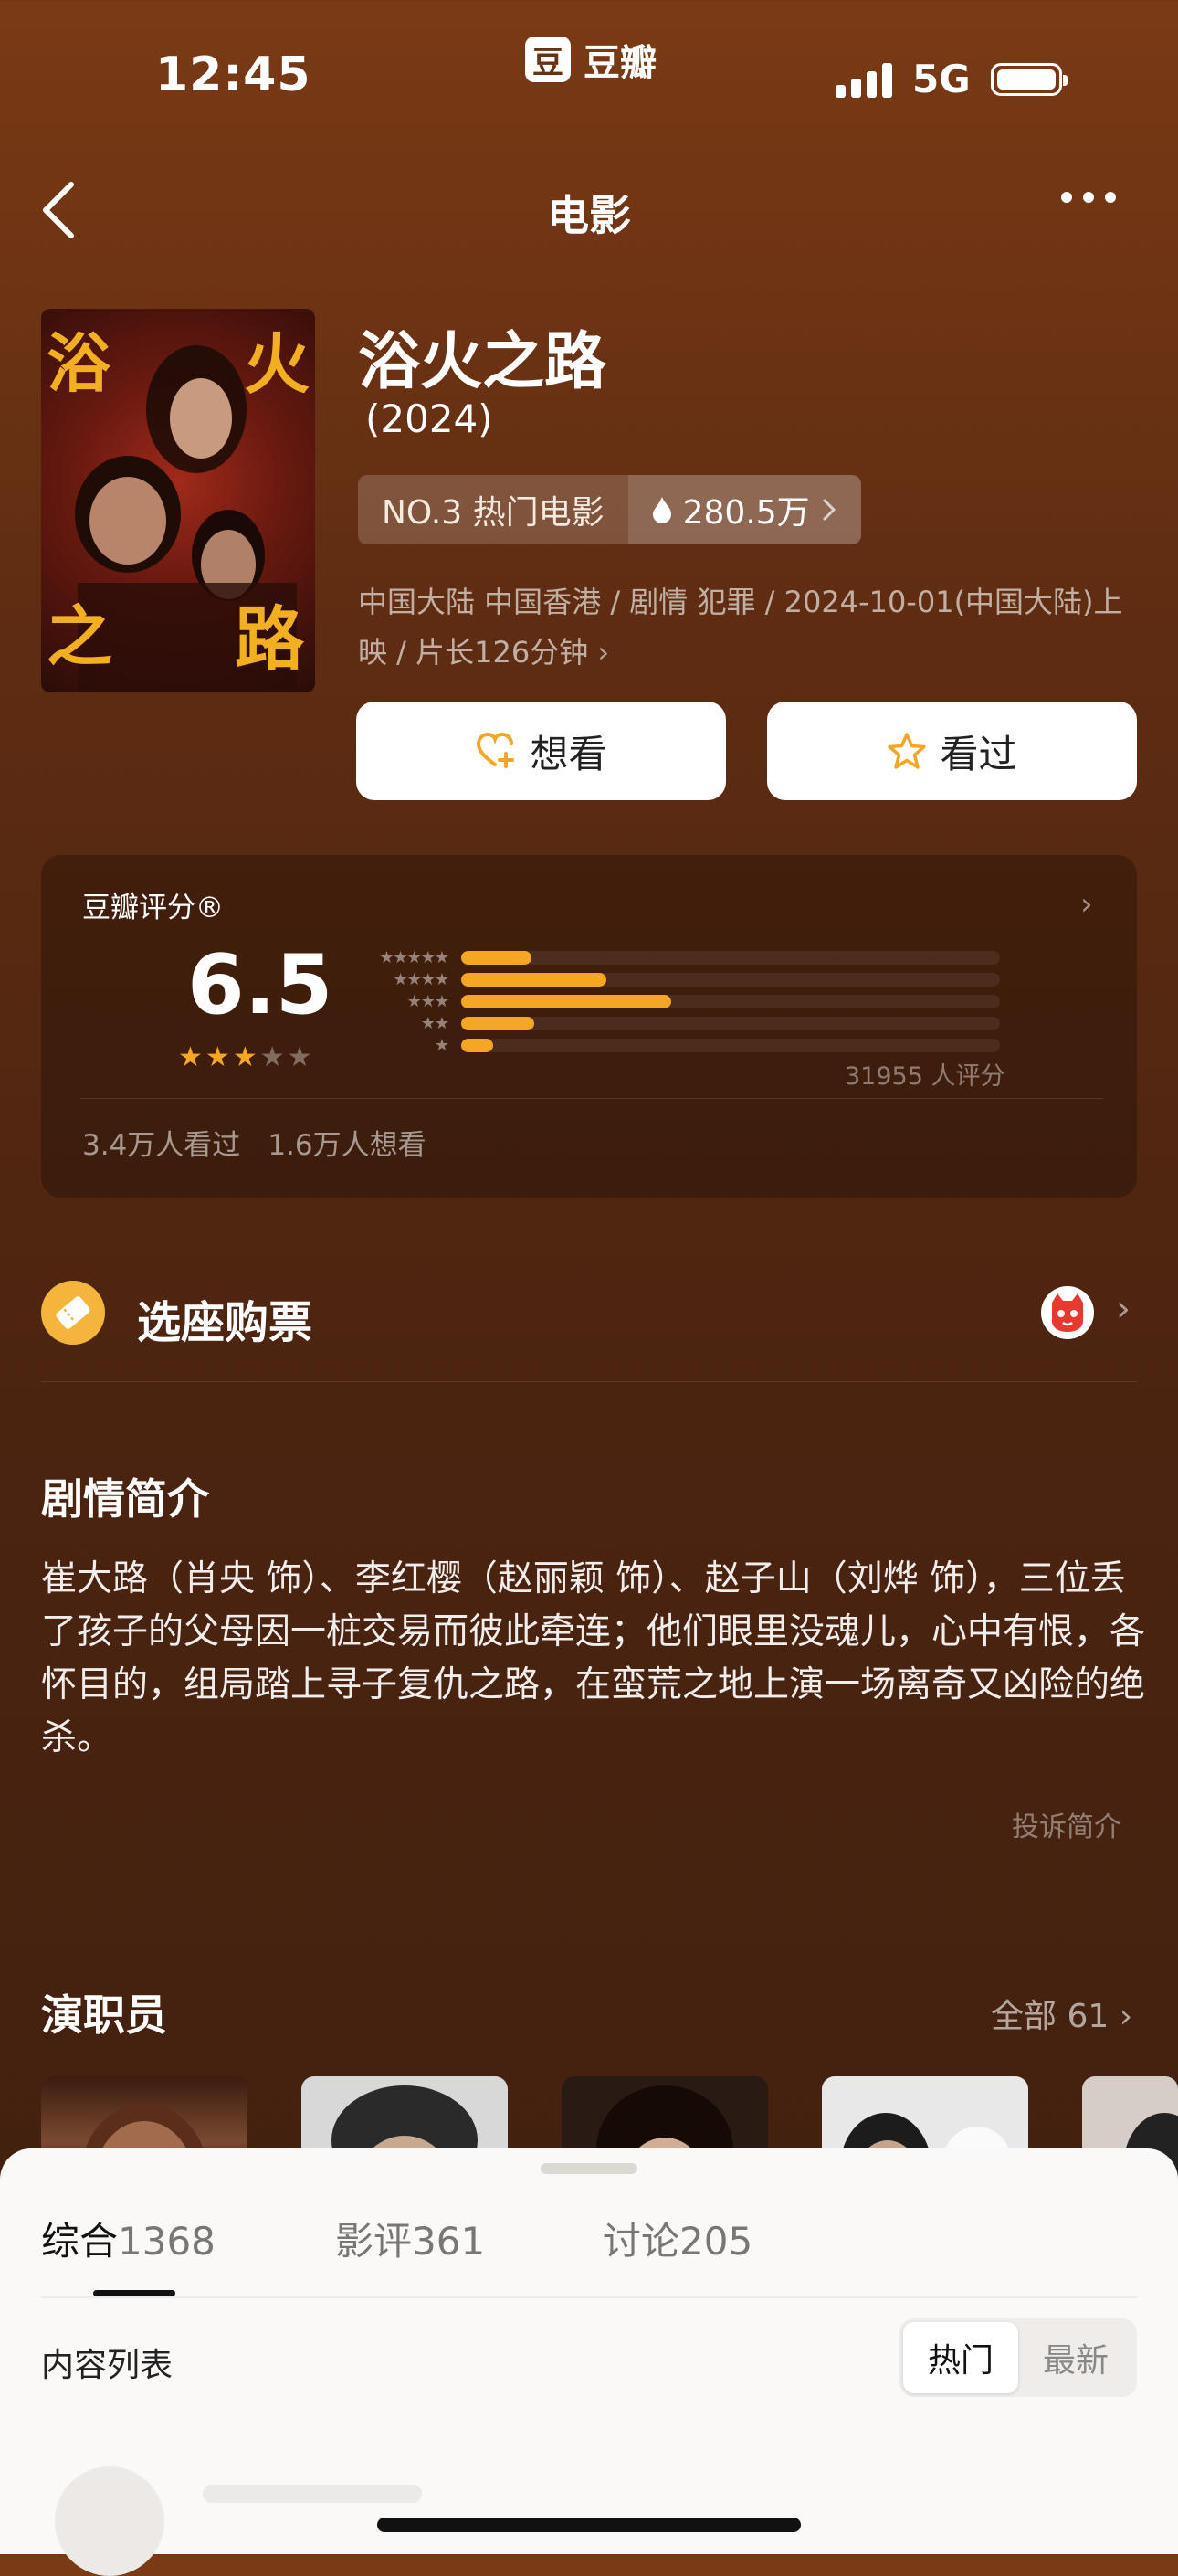  I want to click on tab-count: 205, so click(716, 2241).